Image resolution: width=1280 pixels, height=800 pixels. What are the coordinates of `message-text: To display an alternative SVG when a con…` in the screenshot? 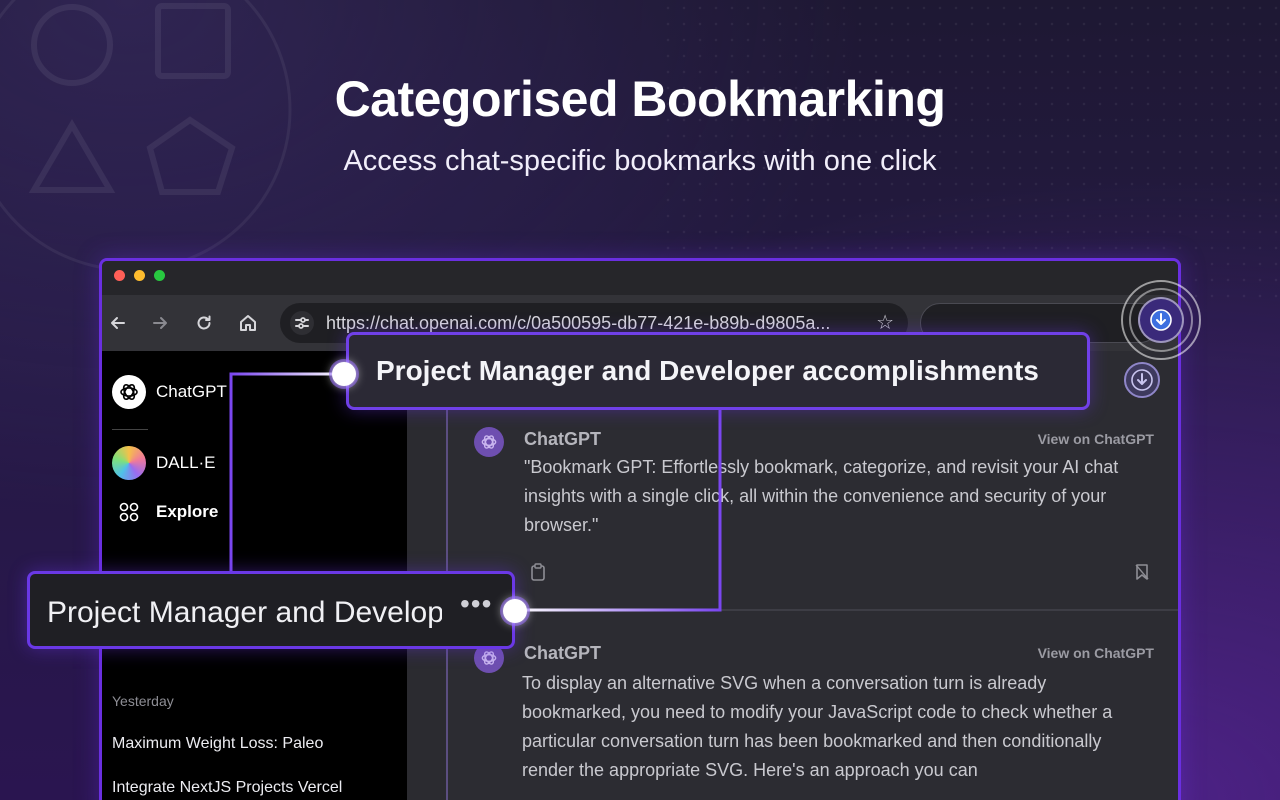 It's located at (817, 726).